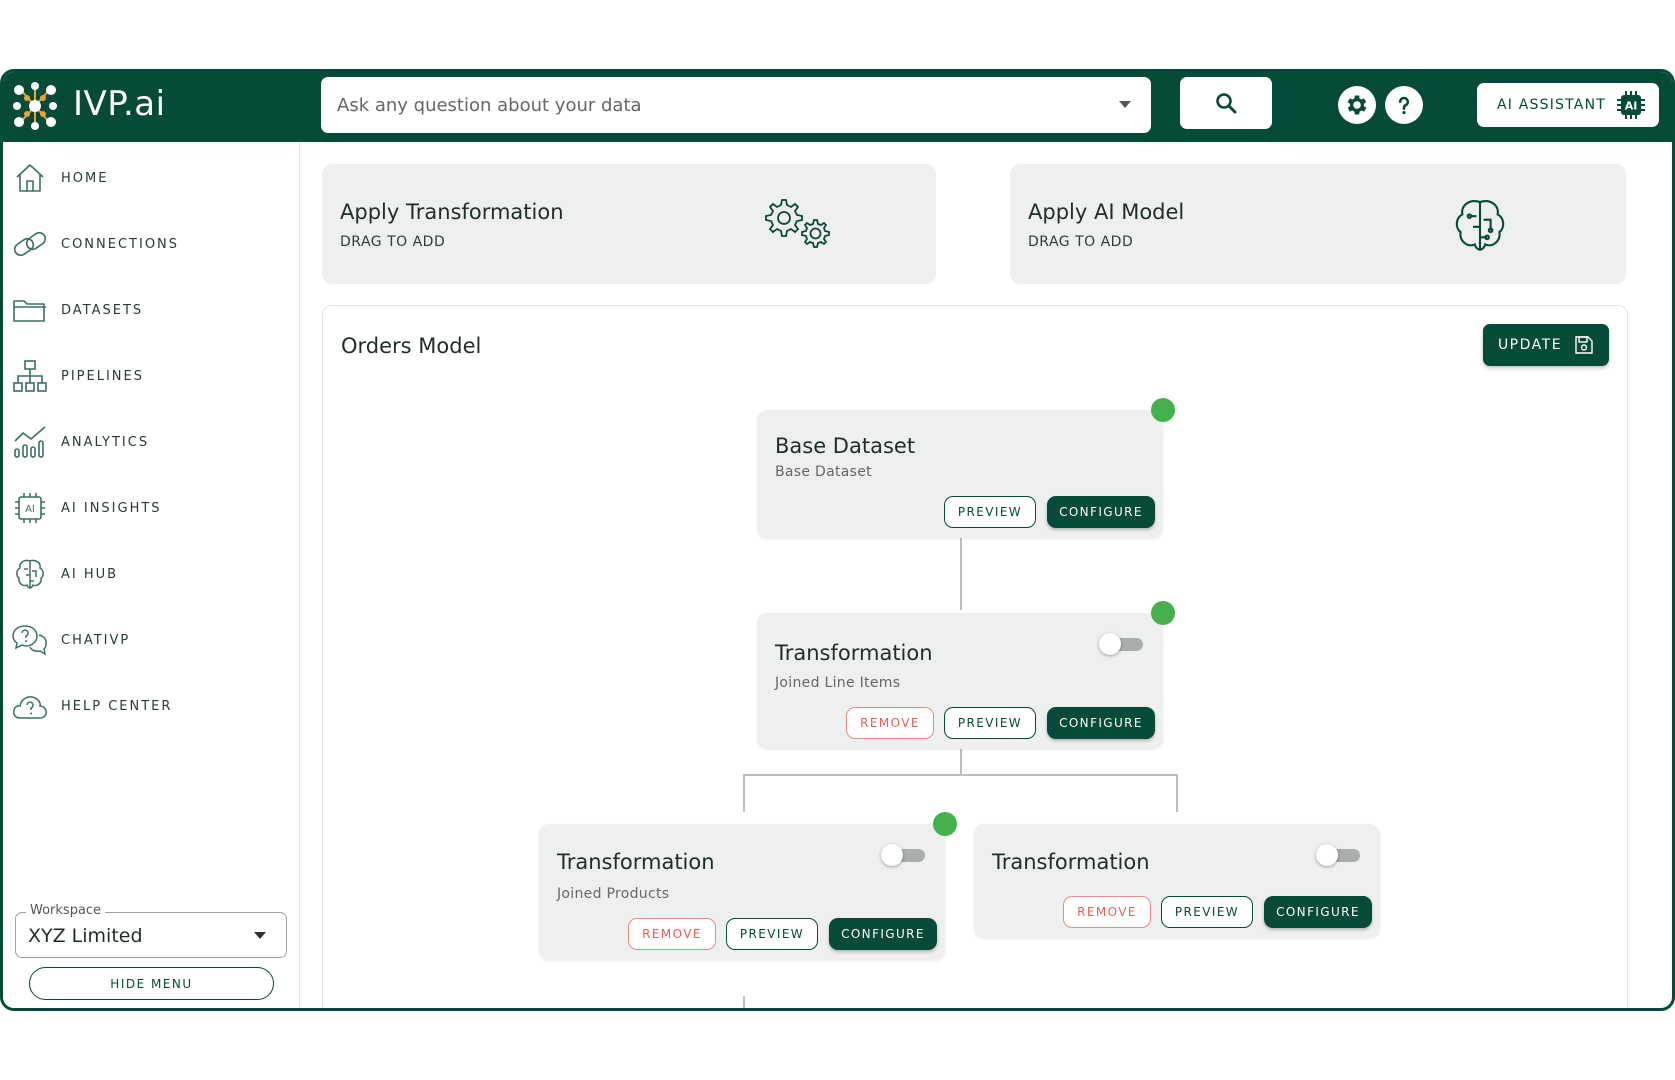 The width and height of the screenshot is (1675, 1080). What do you see at coordinates (29, 311) in the screenshot?
I see `folder-icon` at bounding box center [29, 311].